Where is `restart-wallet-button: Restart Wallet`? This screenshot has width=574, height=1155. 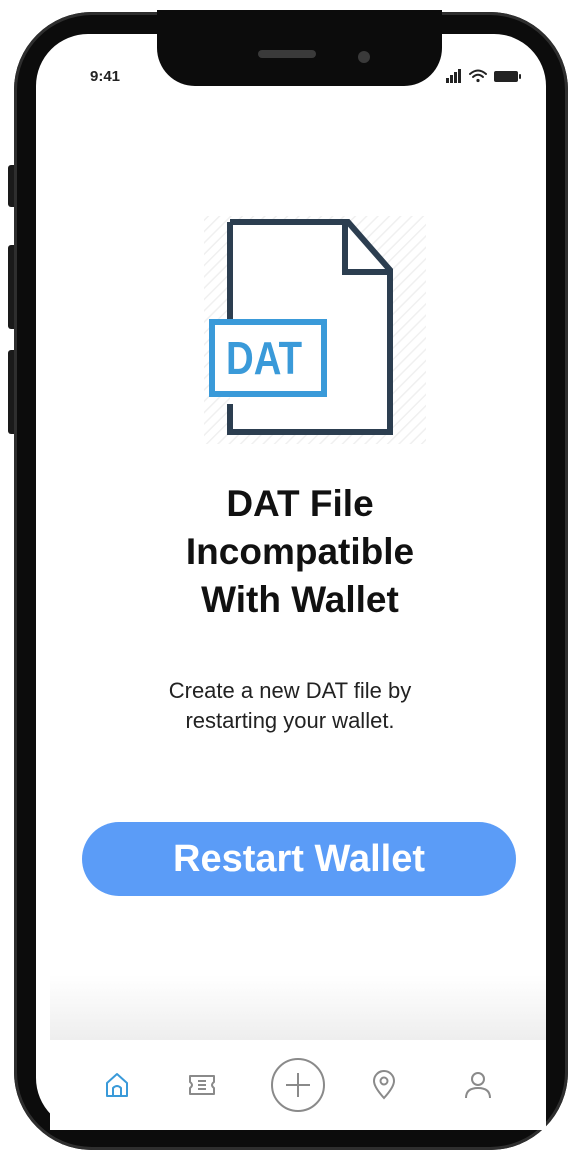 restart-wallet-button: Restart Wallet is located at coordinates (299, 859).